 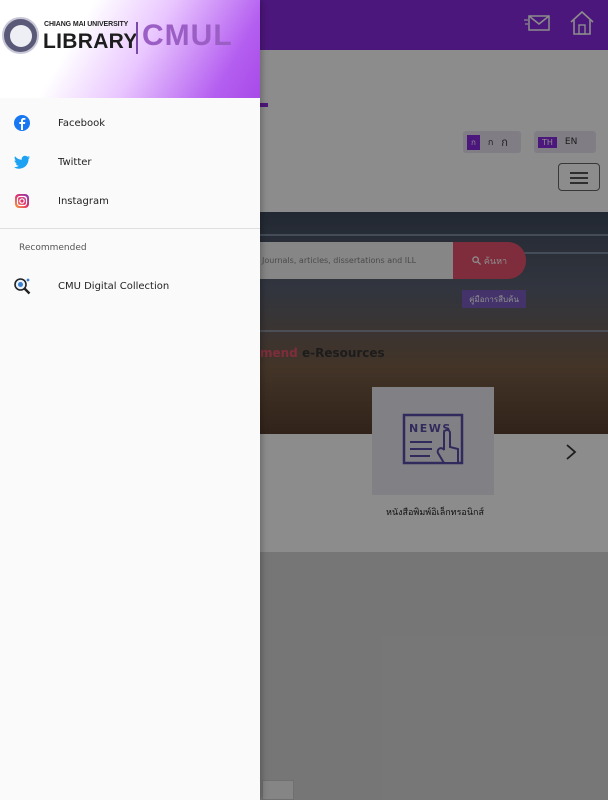 I want to click on menu-item-twitter: Twitter, so click(x=130, y=162).